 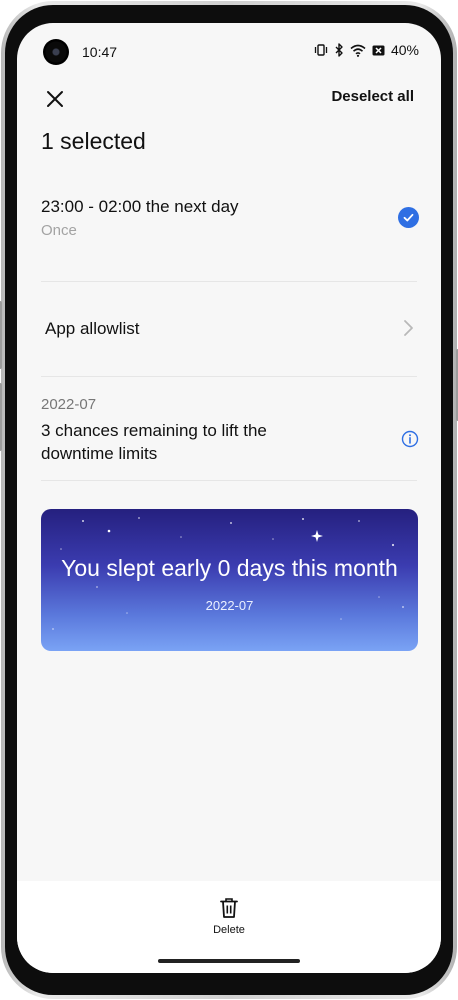 I want to click on limits-month: 2022-07, so click(x=69, y=404).